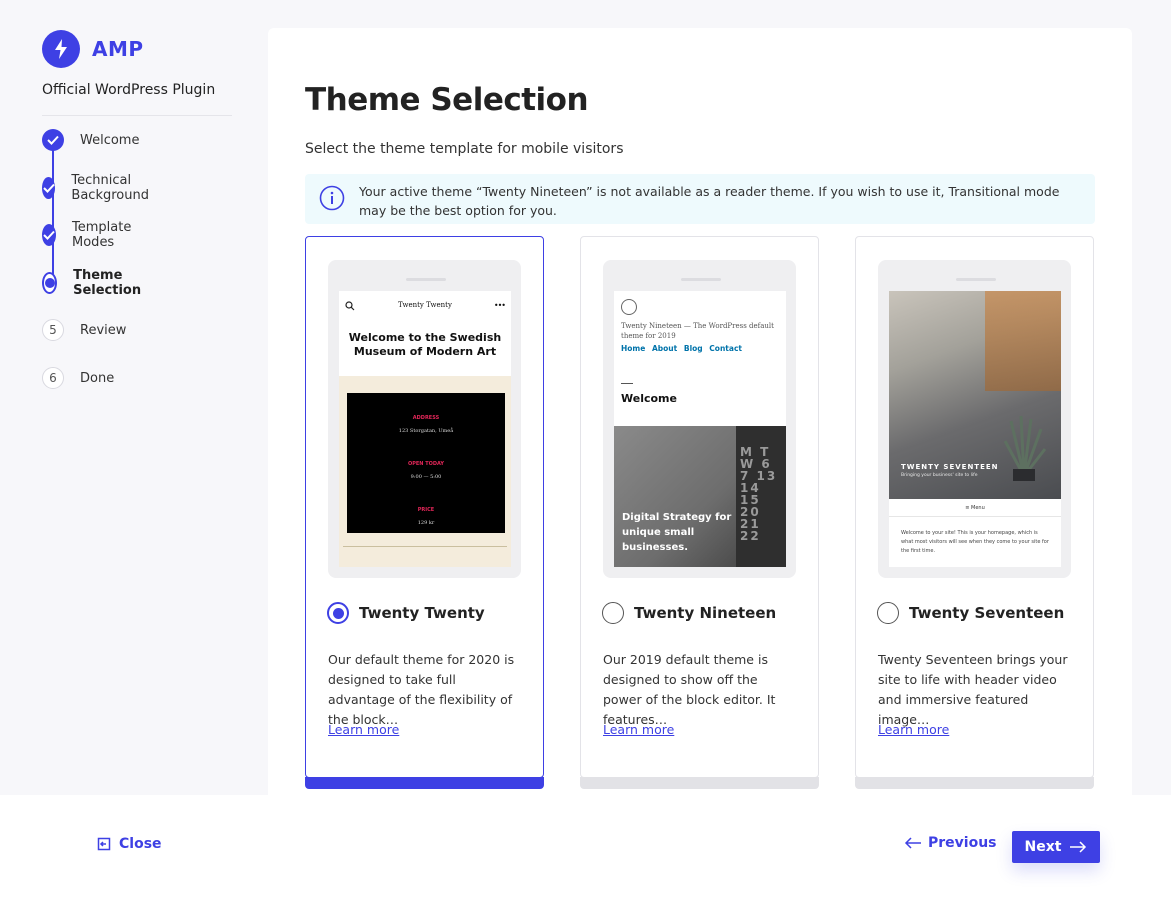 The width and height of the screenshot is (1171, 899). What do you see at coordinates (332, 198) in the screenshot?
I see `info-icon` at bounding box center [332, 198].